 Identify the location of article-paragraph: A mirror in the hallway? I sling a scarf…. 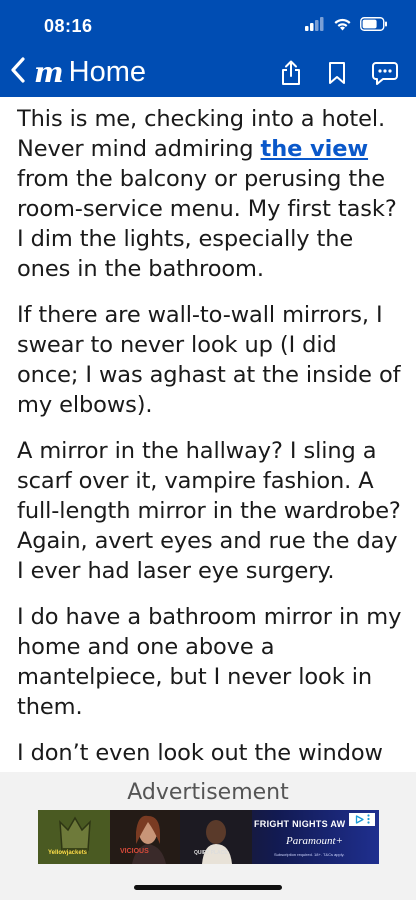
(209, 511).